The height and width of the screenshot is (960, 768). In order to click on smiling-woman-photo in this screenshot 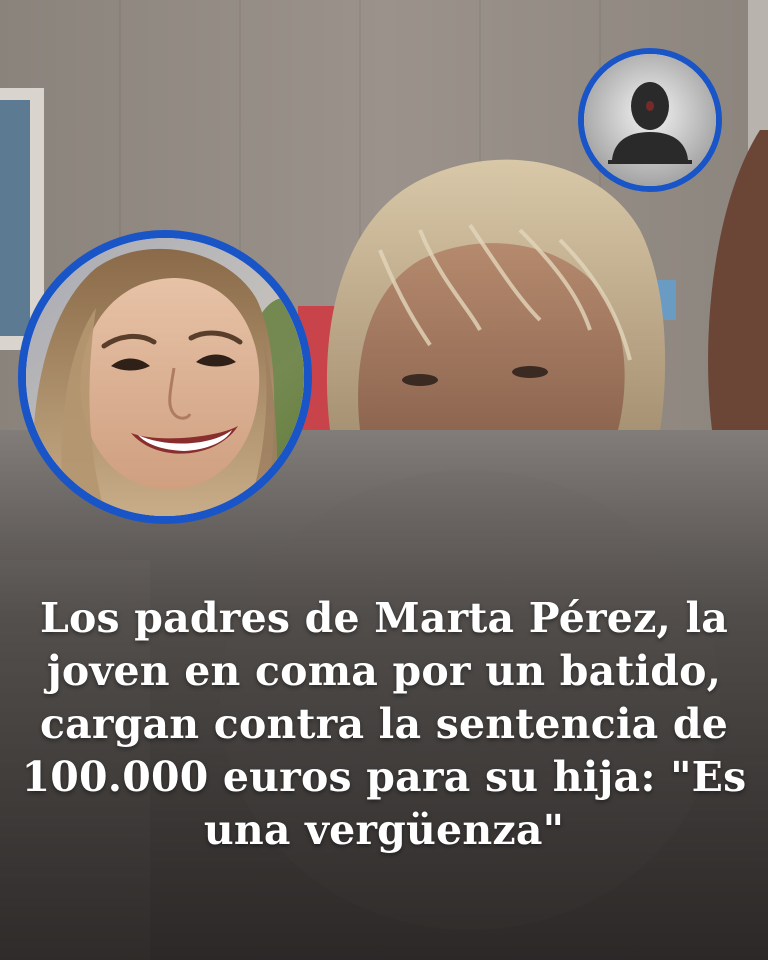, I will do `click(165, 377)`.